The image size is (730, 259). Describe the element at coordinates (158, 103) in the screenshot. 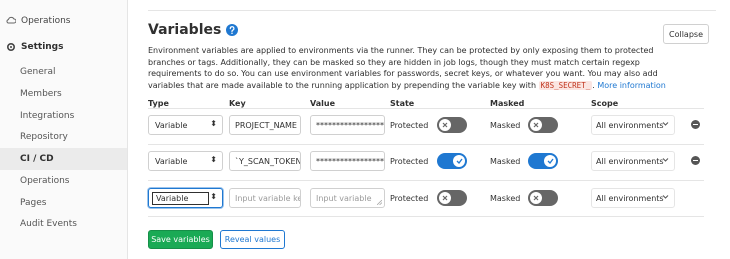

I see `column-header-type: Type` at that location.